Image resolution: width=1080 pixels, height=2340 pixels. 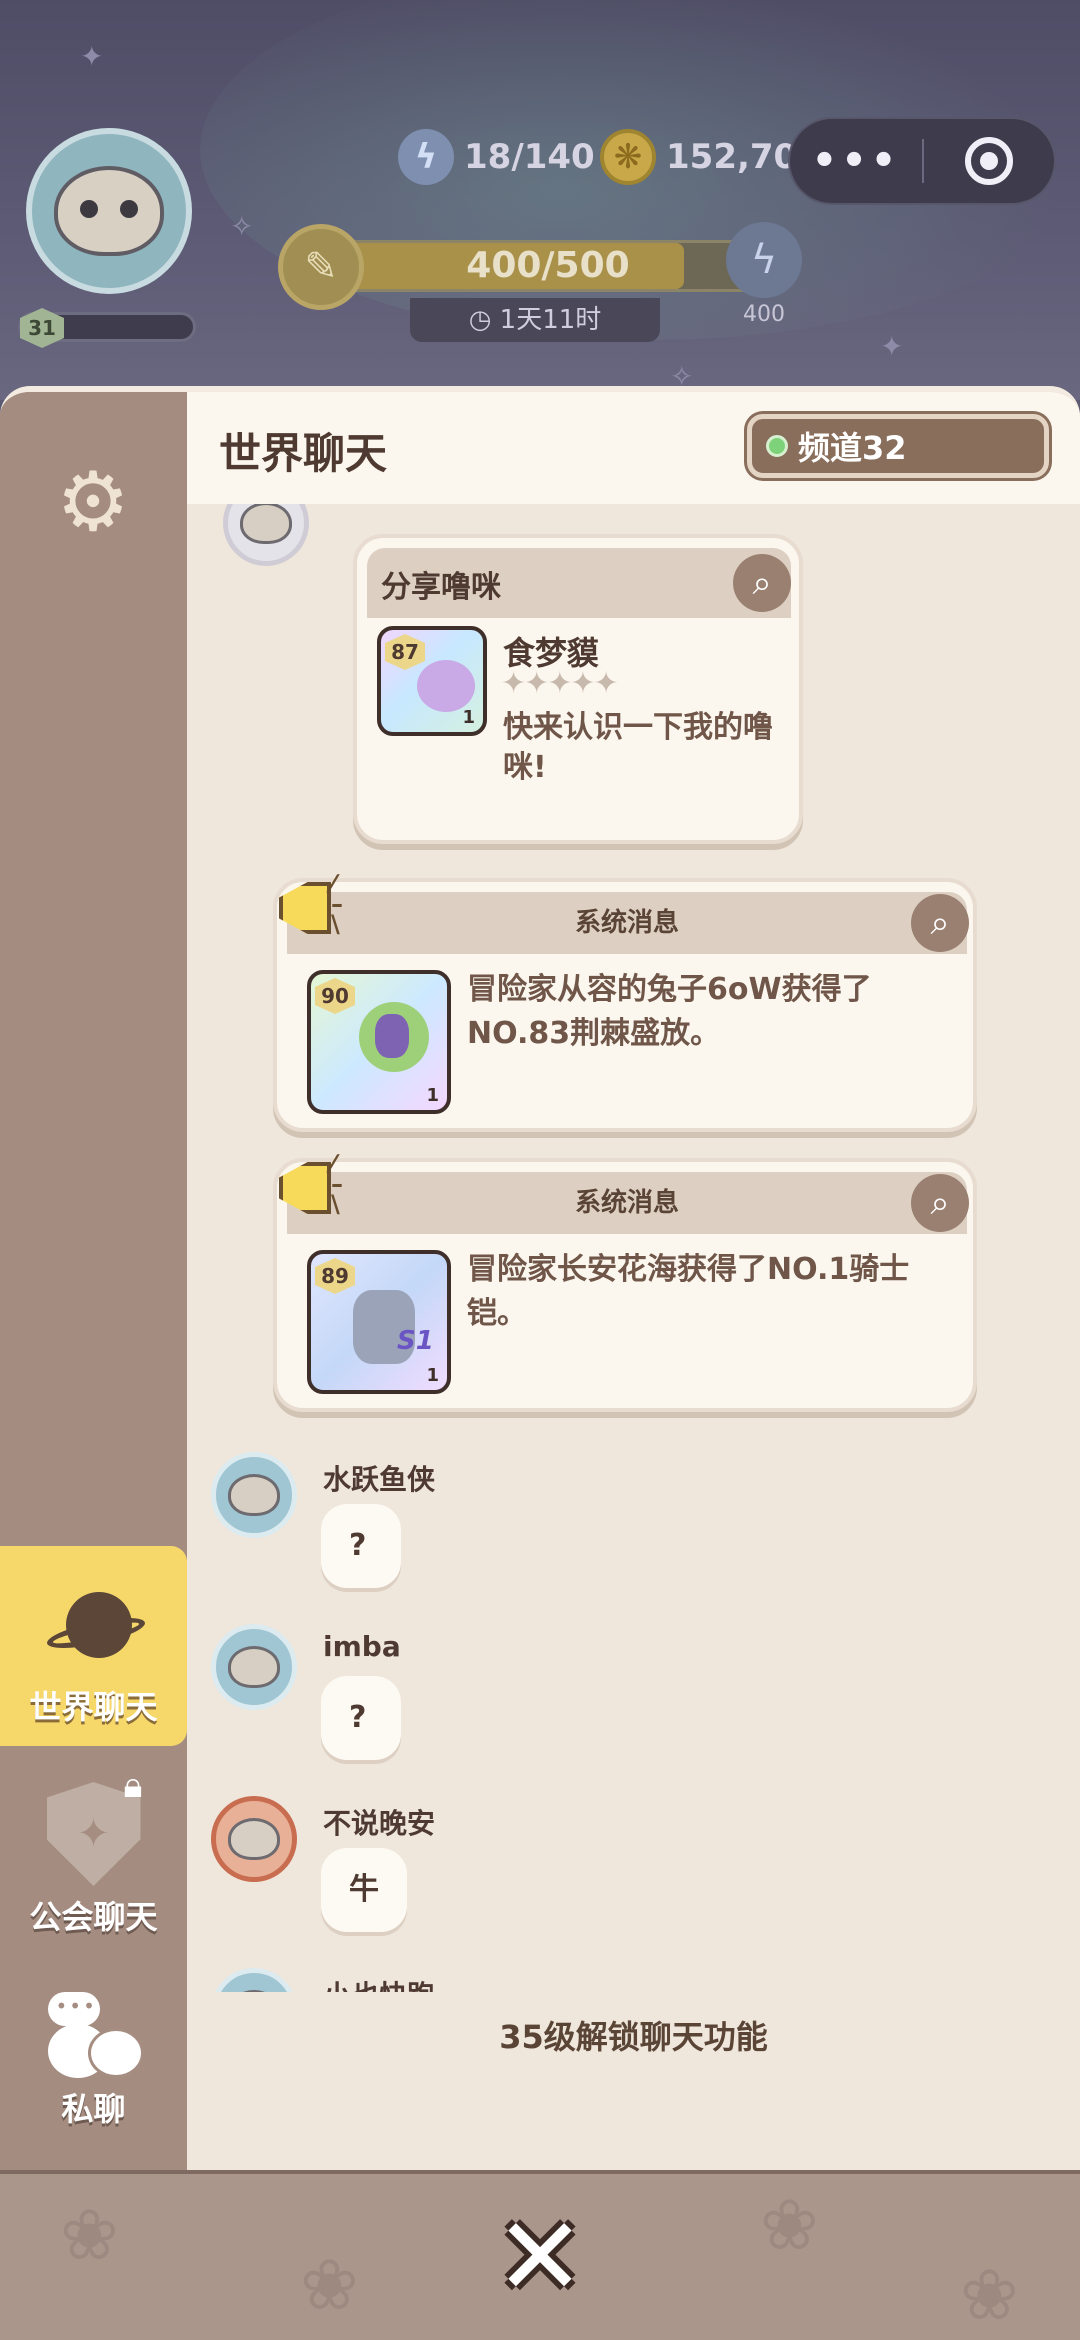 I want to click on close-program-button, so click(x=989, y=161).